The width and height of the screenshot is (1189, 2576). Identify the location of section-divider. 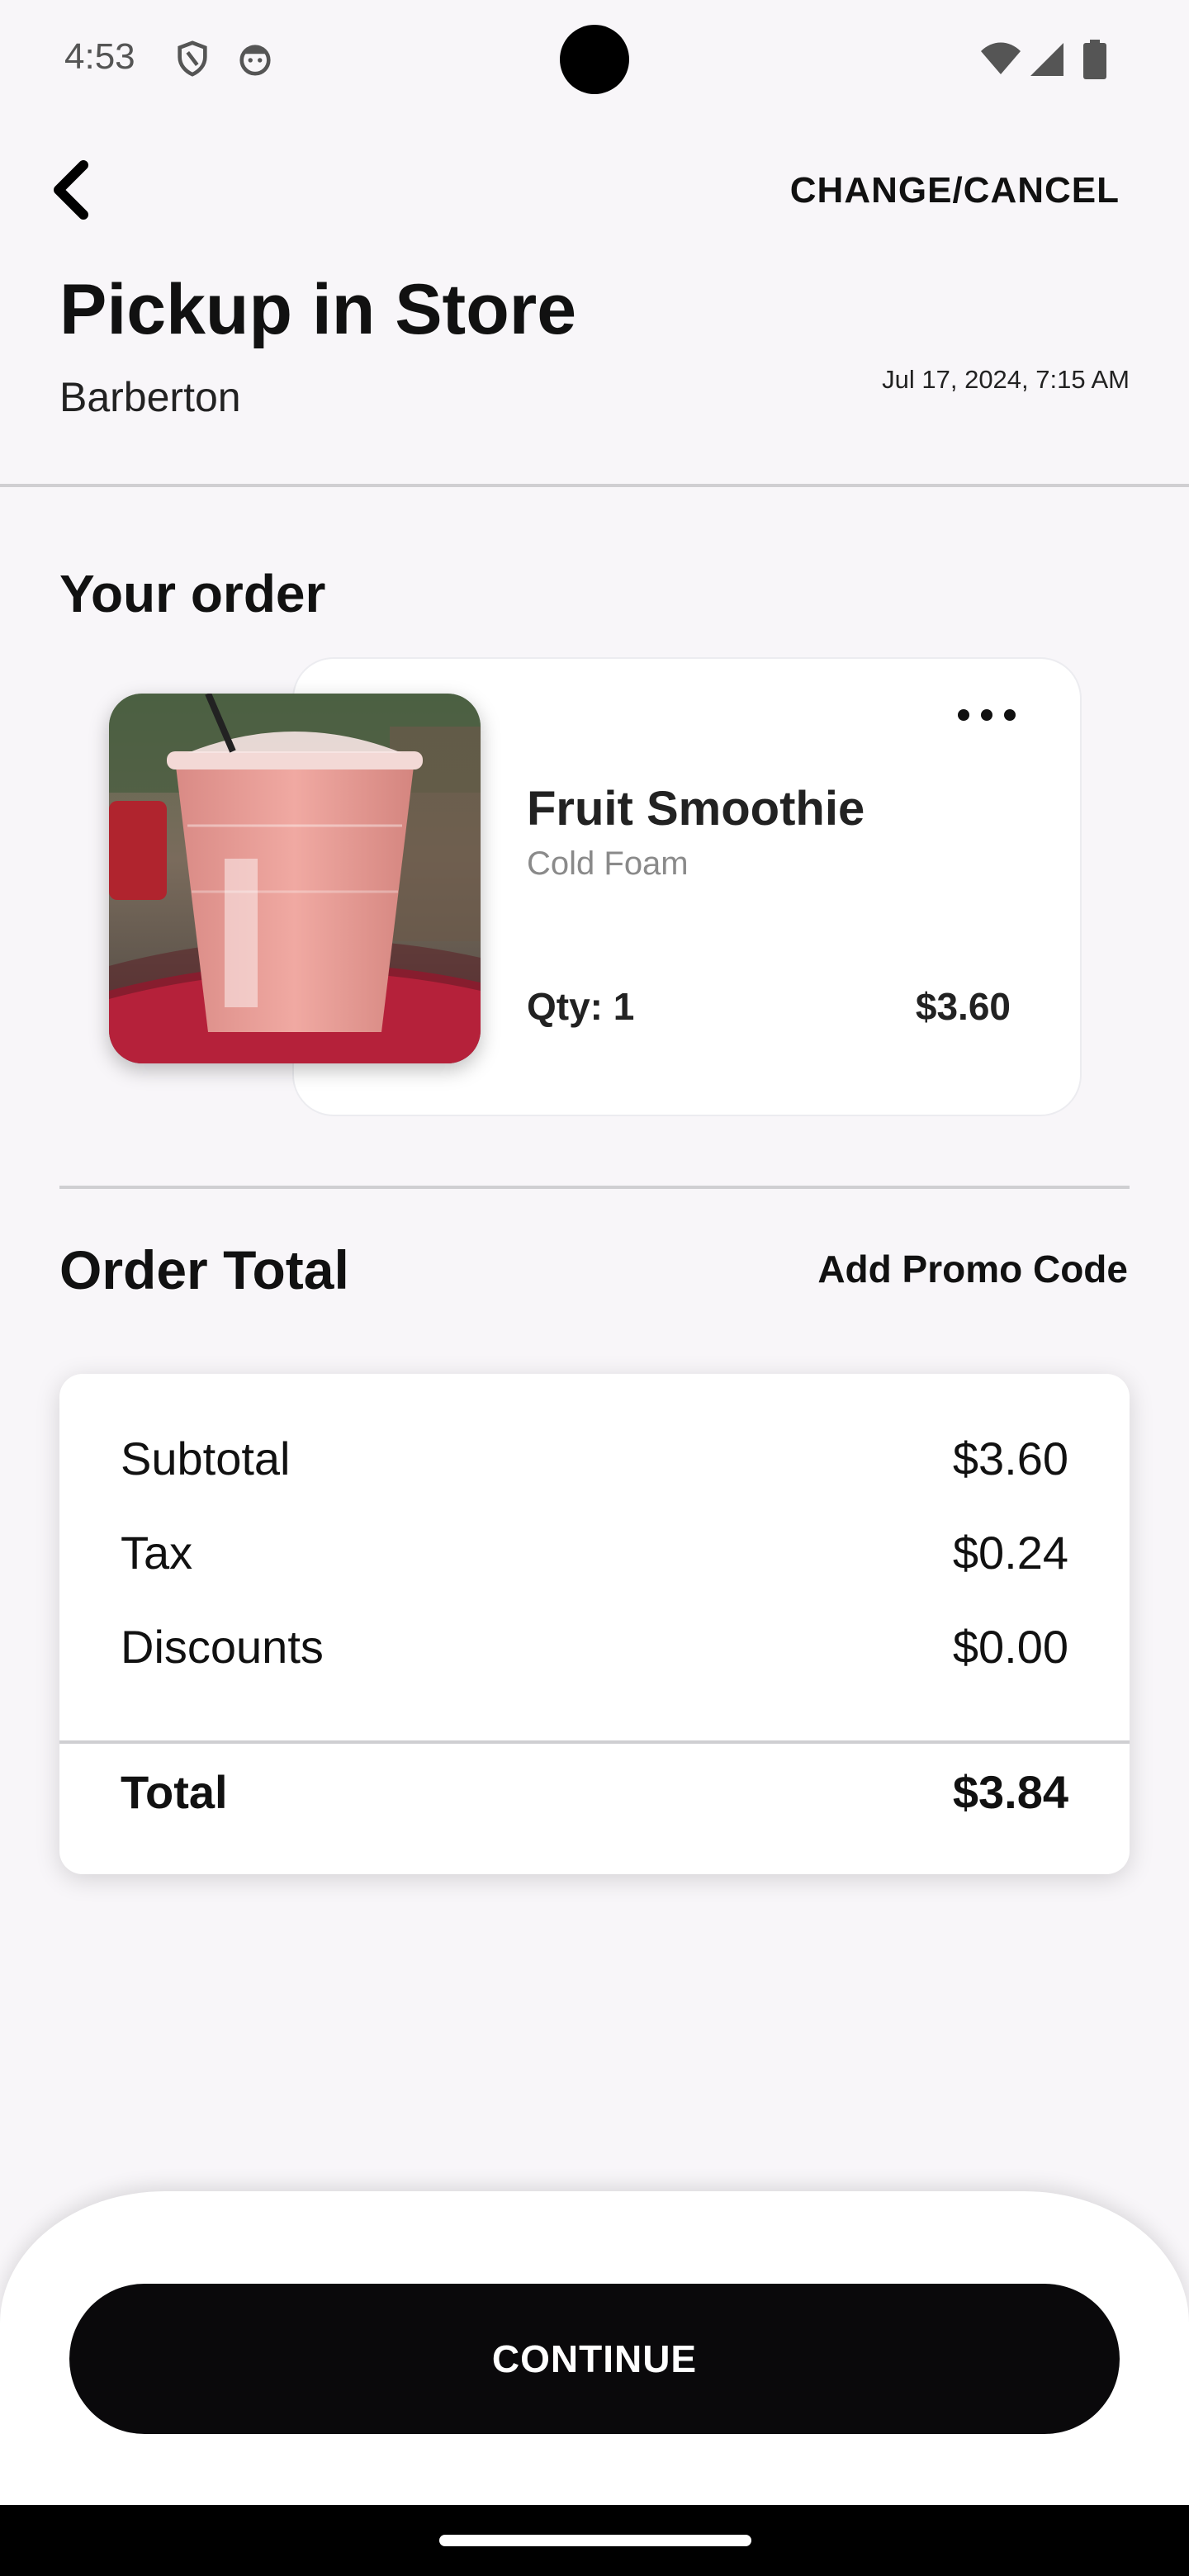
(594, 1187).